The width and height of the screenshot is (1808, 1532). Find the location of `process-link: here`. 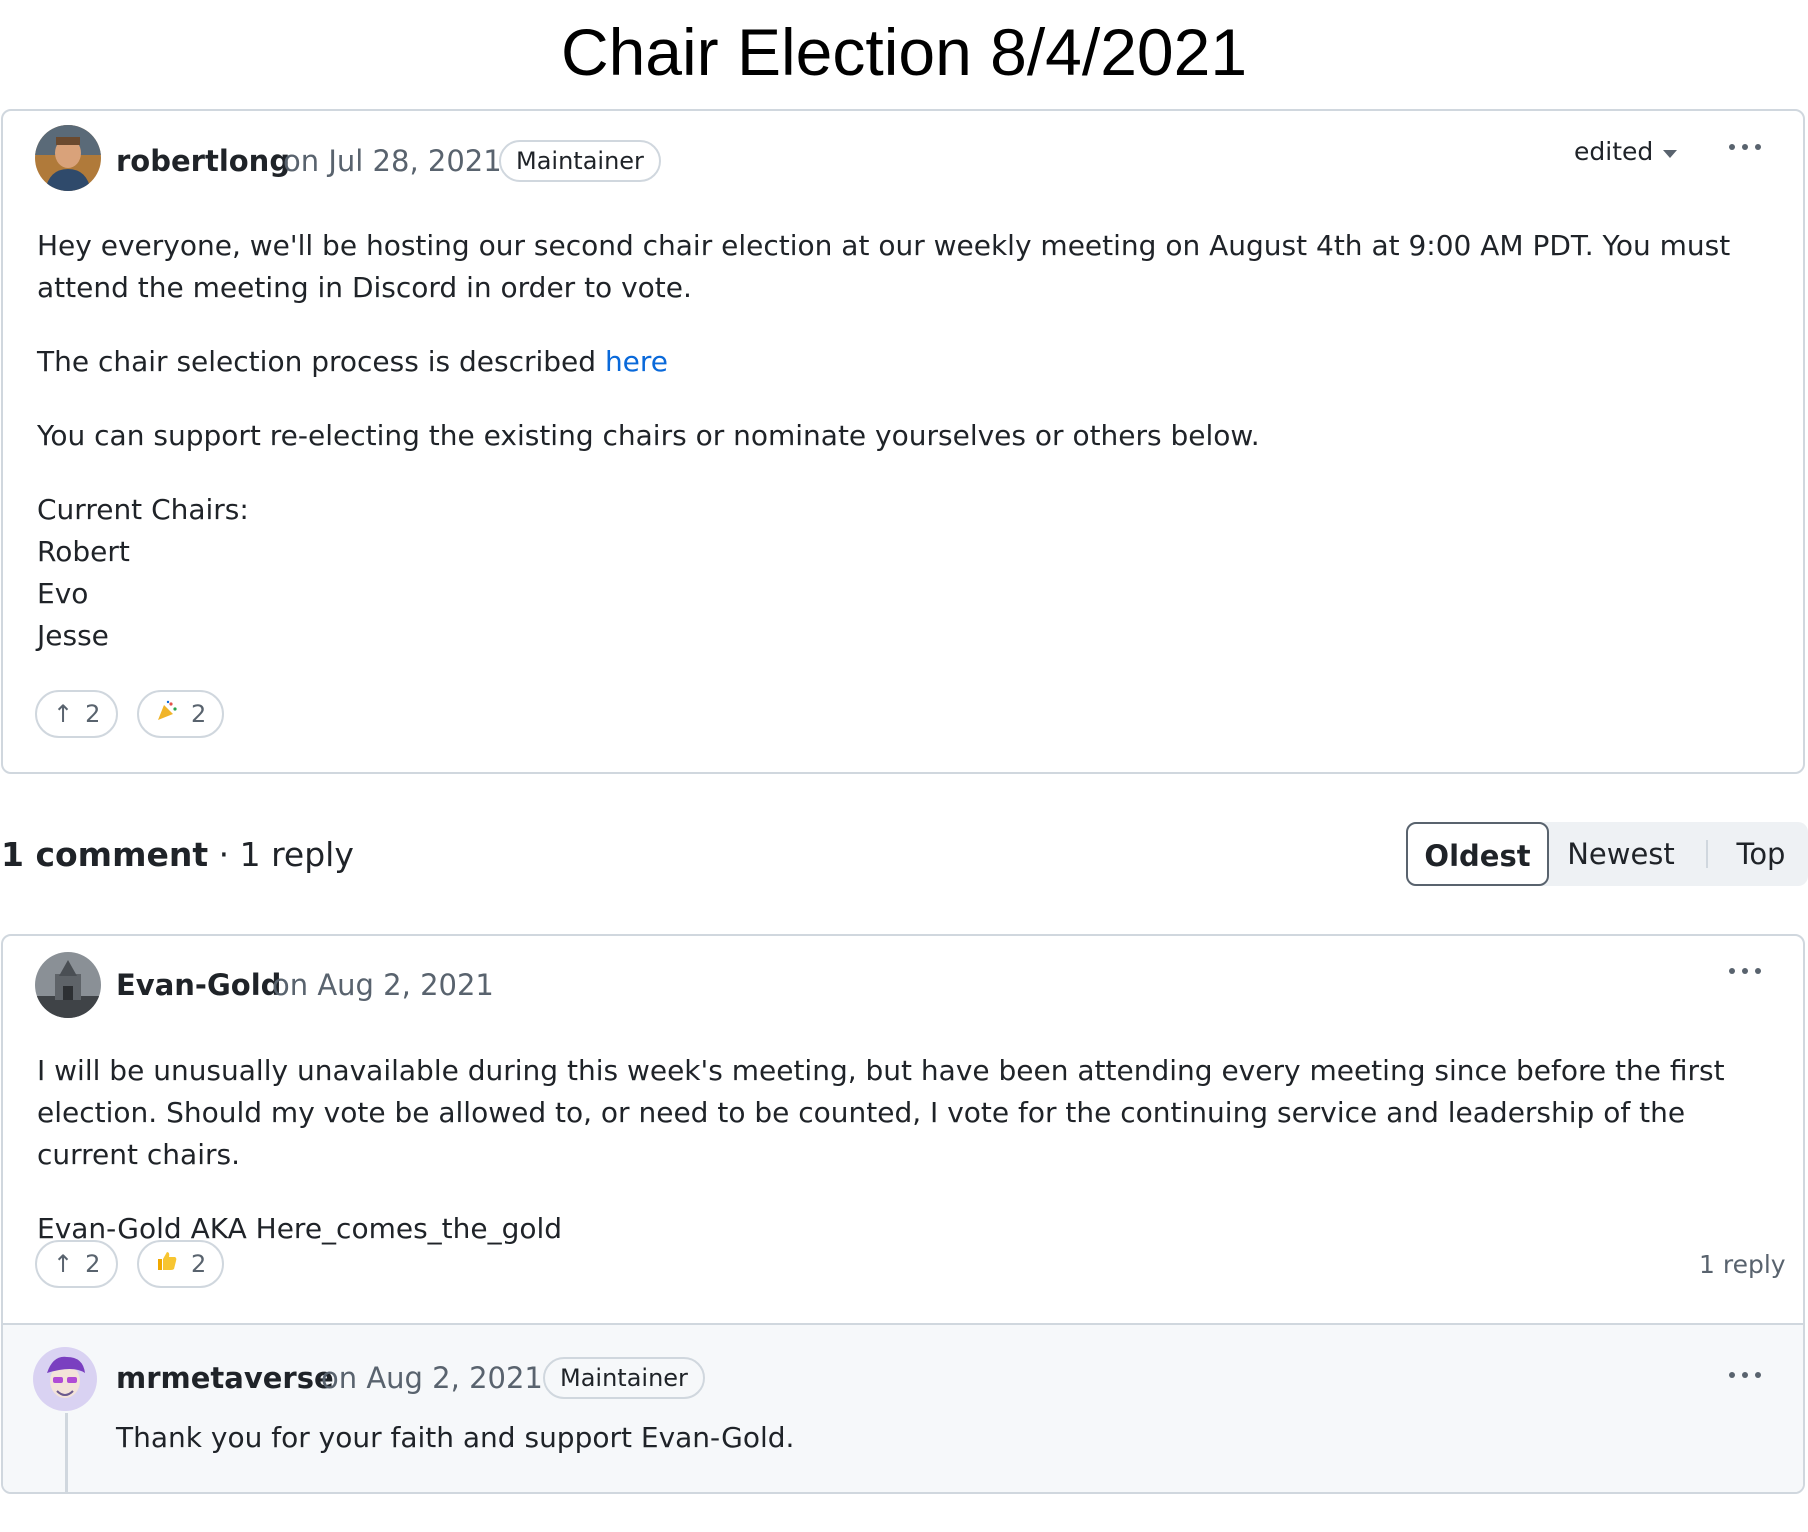

process-link: here is located at coordinates (636, 361).